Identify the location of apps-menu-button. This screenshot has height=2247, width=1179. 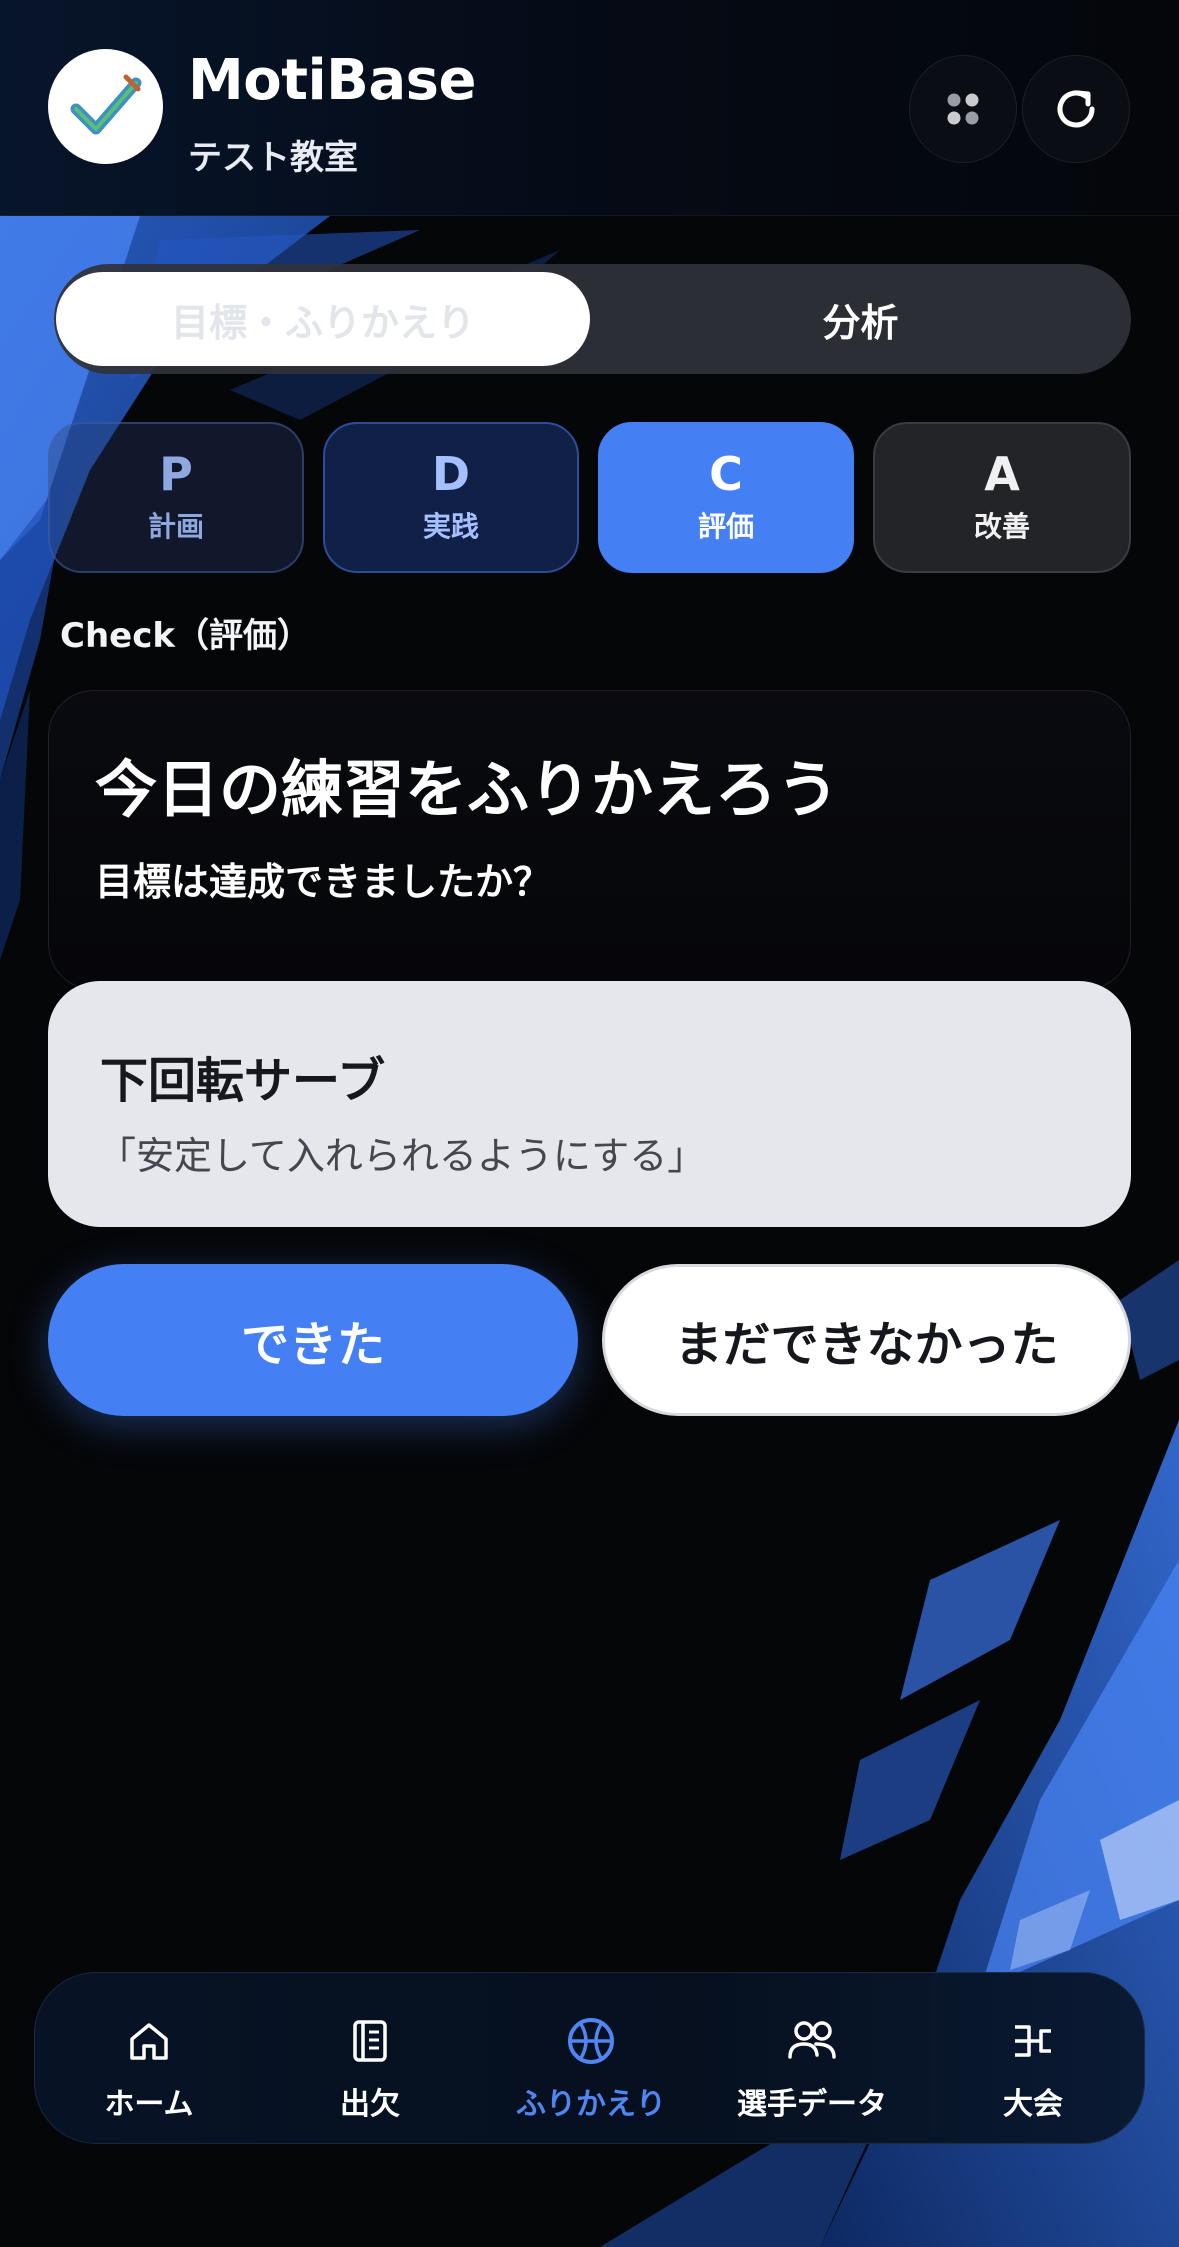
(963, 109).